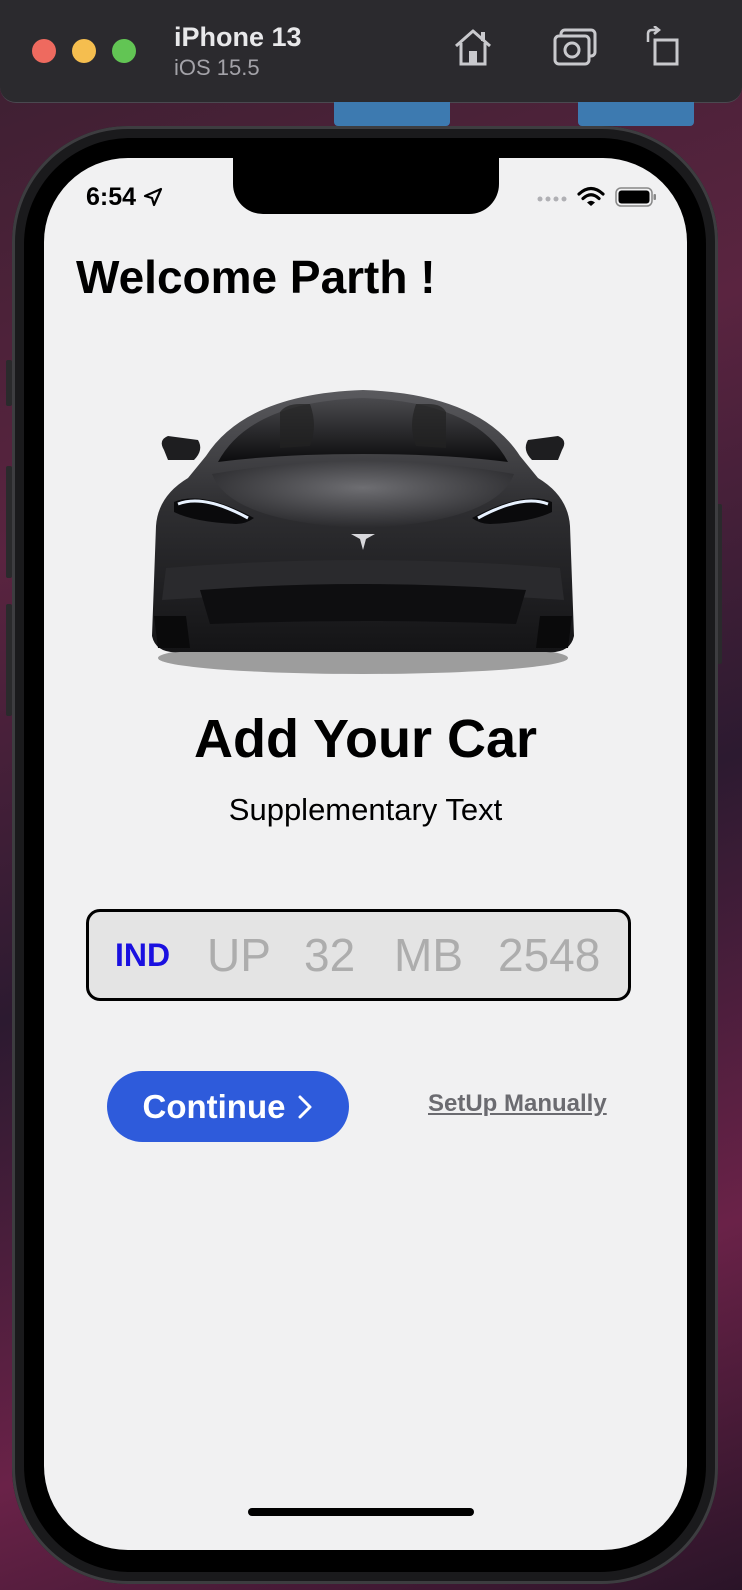 This screenshot has height=1590, width=742. I want to click on plate-number-field: 2548, so click(549, 955).